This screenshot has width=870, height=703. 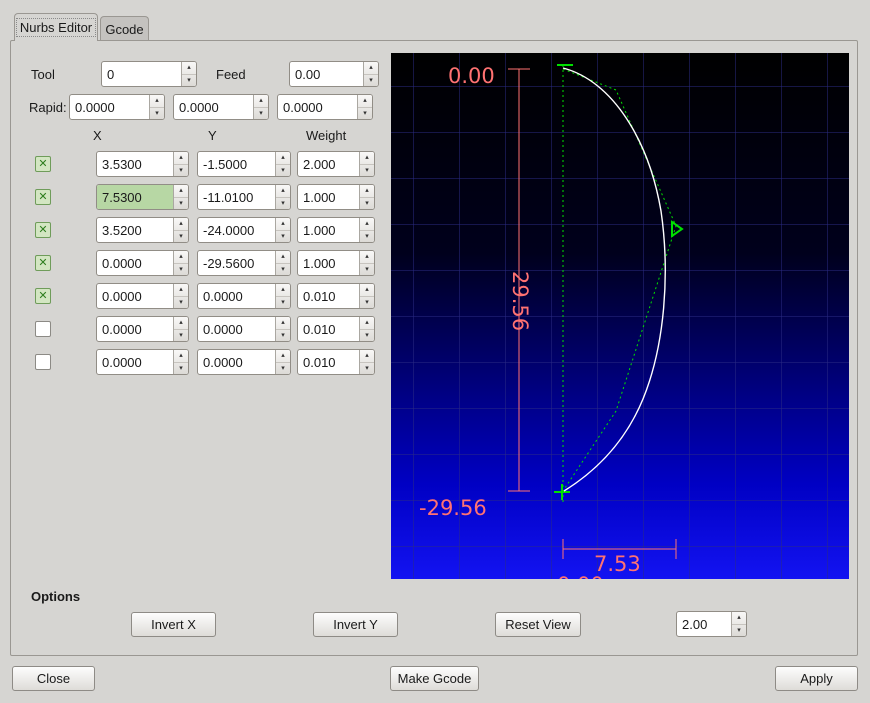 I want to click on tab-gcode: Gcode, so click(x=124, y=28).